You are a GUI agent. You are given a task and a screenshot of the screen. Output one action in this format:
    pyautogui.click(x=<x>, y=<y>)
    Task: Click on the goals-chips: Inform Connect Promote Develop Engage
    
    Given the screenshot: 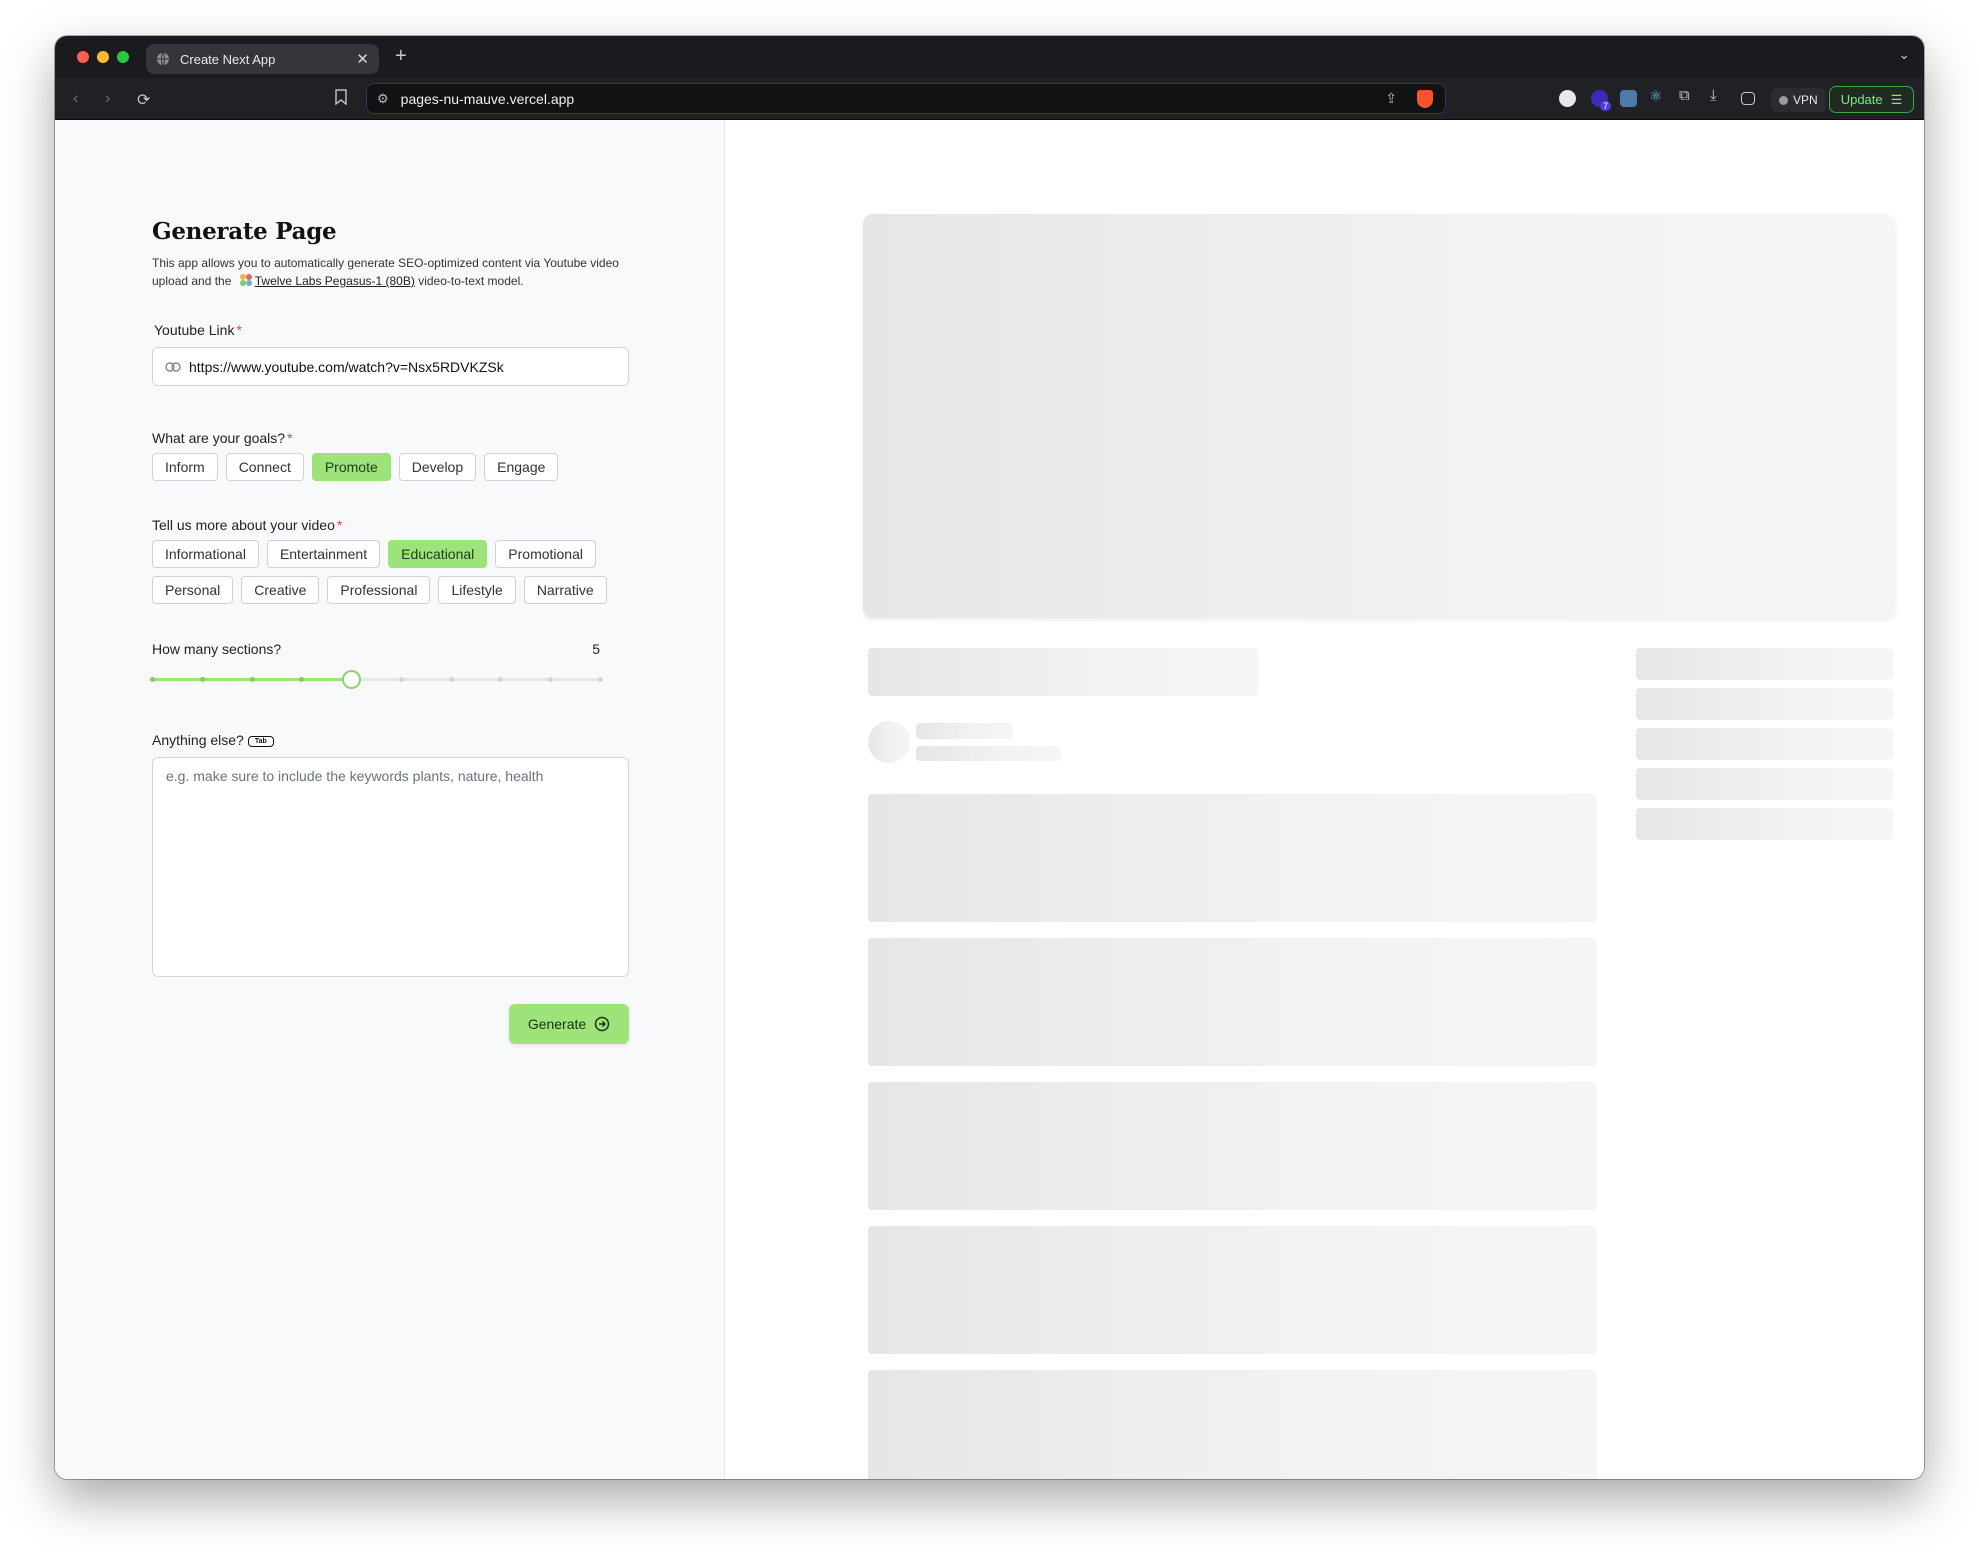 What is the action you would take?
    pyautogui.click(x=392, y=467)
    